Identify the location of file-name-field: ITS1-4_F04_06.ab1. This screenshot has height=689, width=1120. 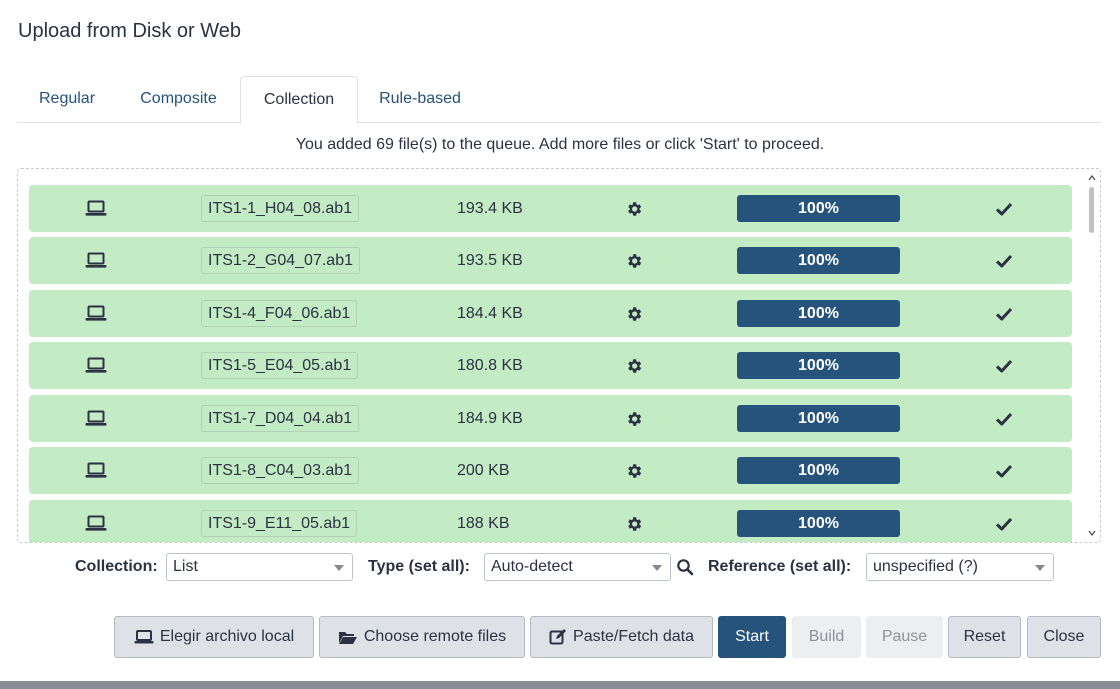
(279, 313).